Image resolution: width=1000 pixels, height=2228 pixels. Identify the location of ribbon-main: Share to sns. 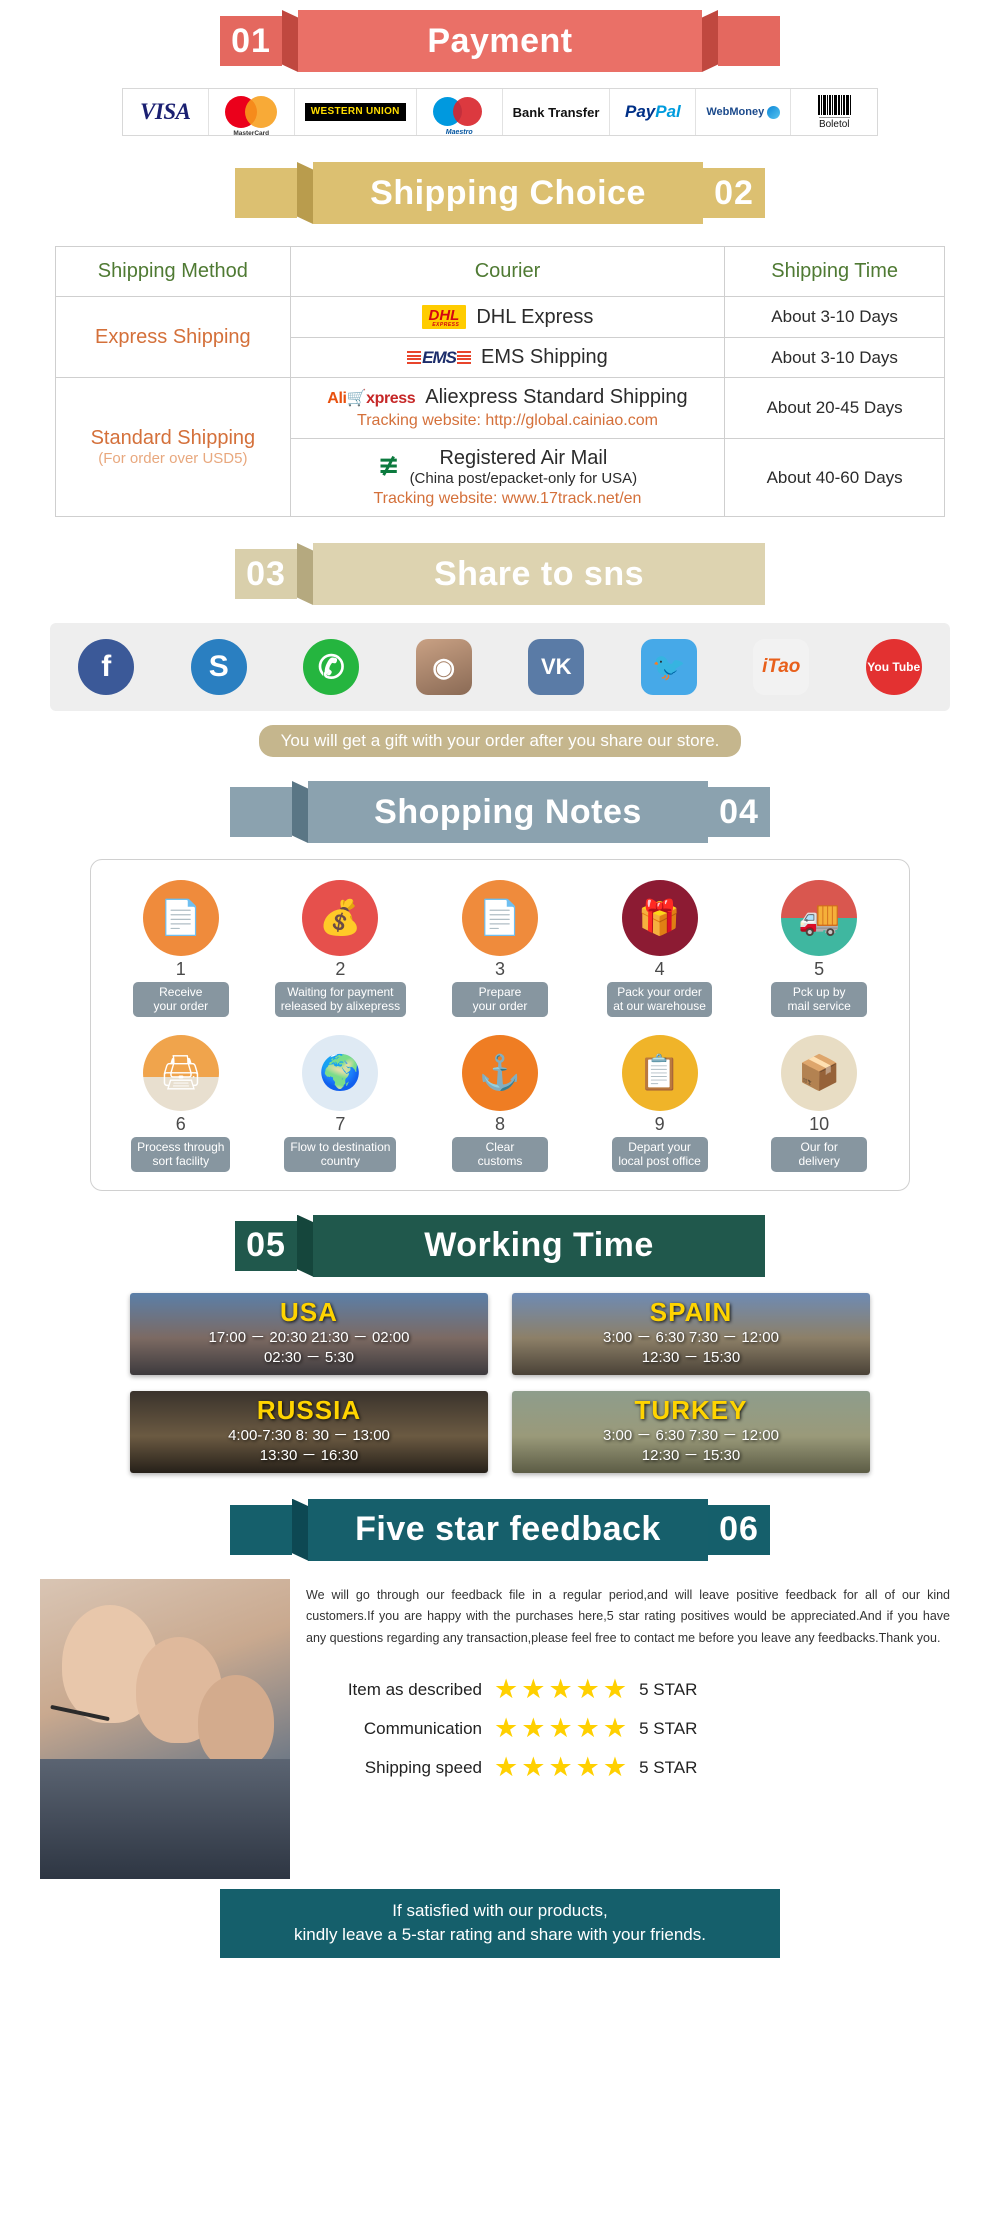
(539, 574).